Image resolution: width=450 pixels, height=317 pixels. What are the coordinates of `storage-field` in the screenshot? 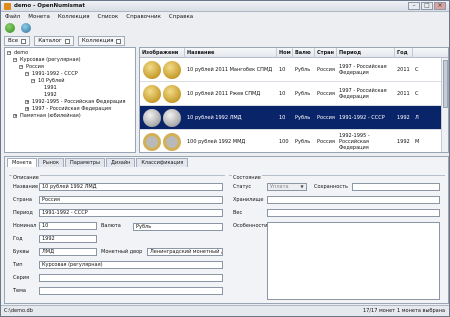 It's located at (353, 200).